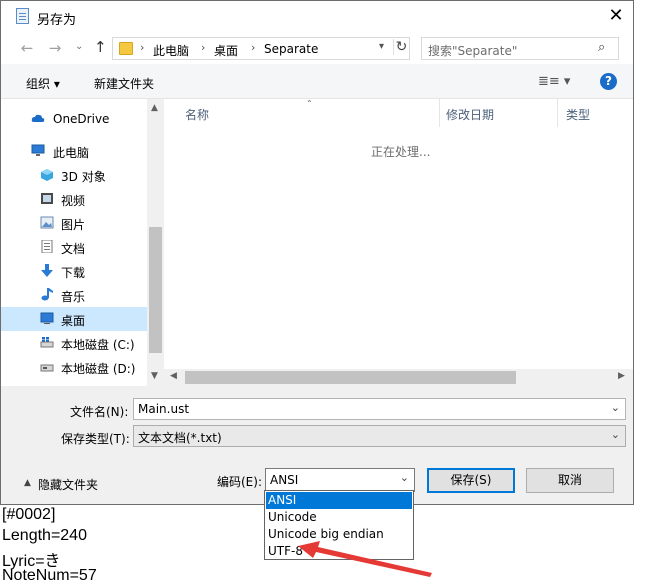 This screenshot has width=649, height=585. I want to click on background-text-line: Length=240, so click(44, 535).